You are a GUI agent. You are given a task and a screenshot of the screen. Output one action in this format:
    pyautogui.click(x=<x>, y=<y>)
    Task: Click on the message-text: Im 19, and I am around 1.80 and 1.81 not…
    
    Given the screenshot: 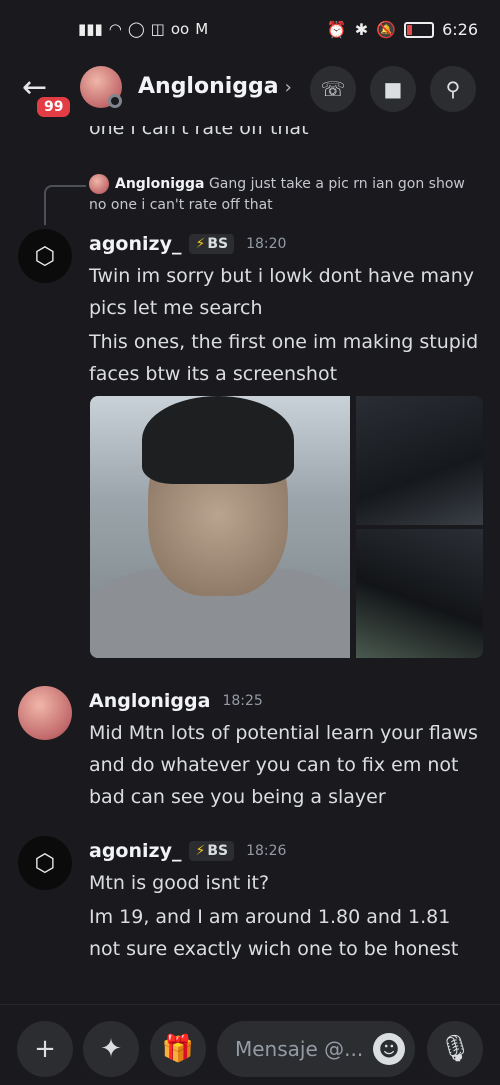 What is the action you would take?
    pyautogui.click(x=274, y=933)
    